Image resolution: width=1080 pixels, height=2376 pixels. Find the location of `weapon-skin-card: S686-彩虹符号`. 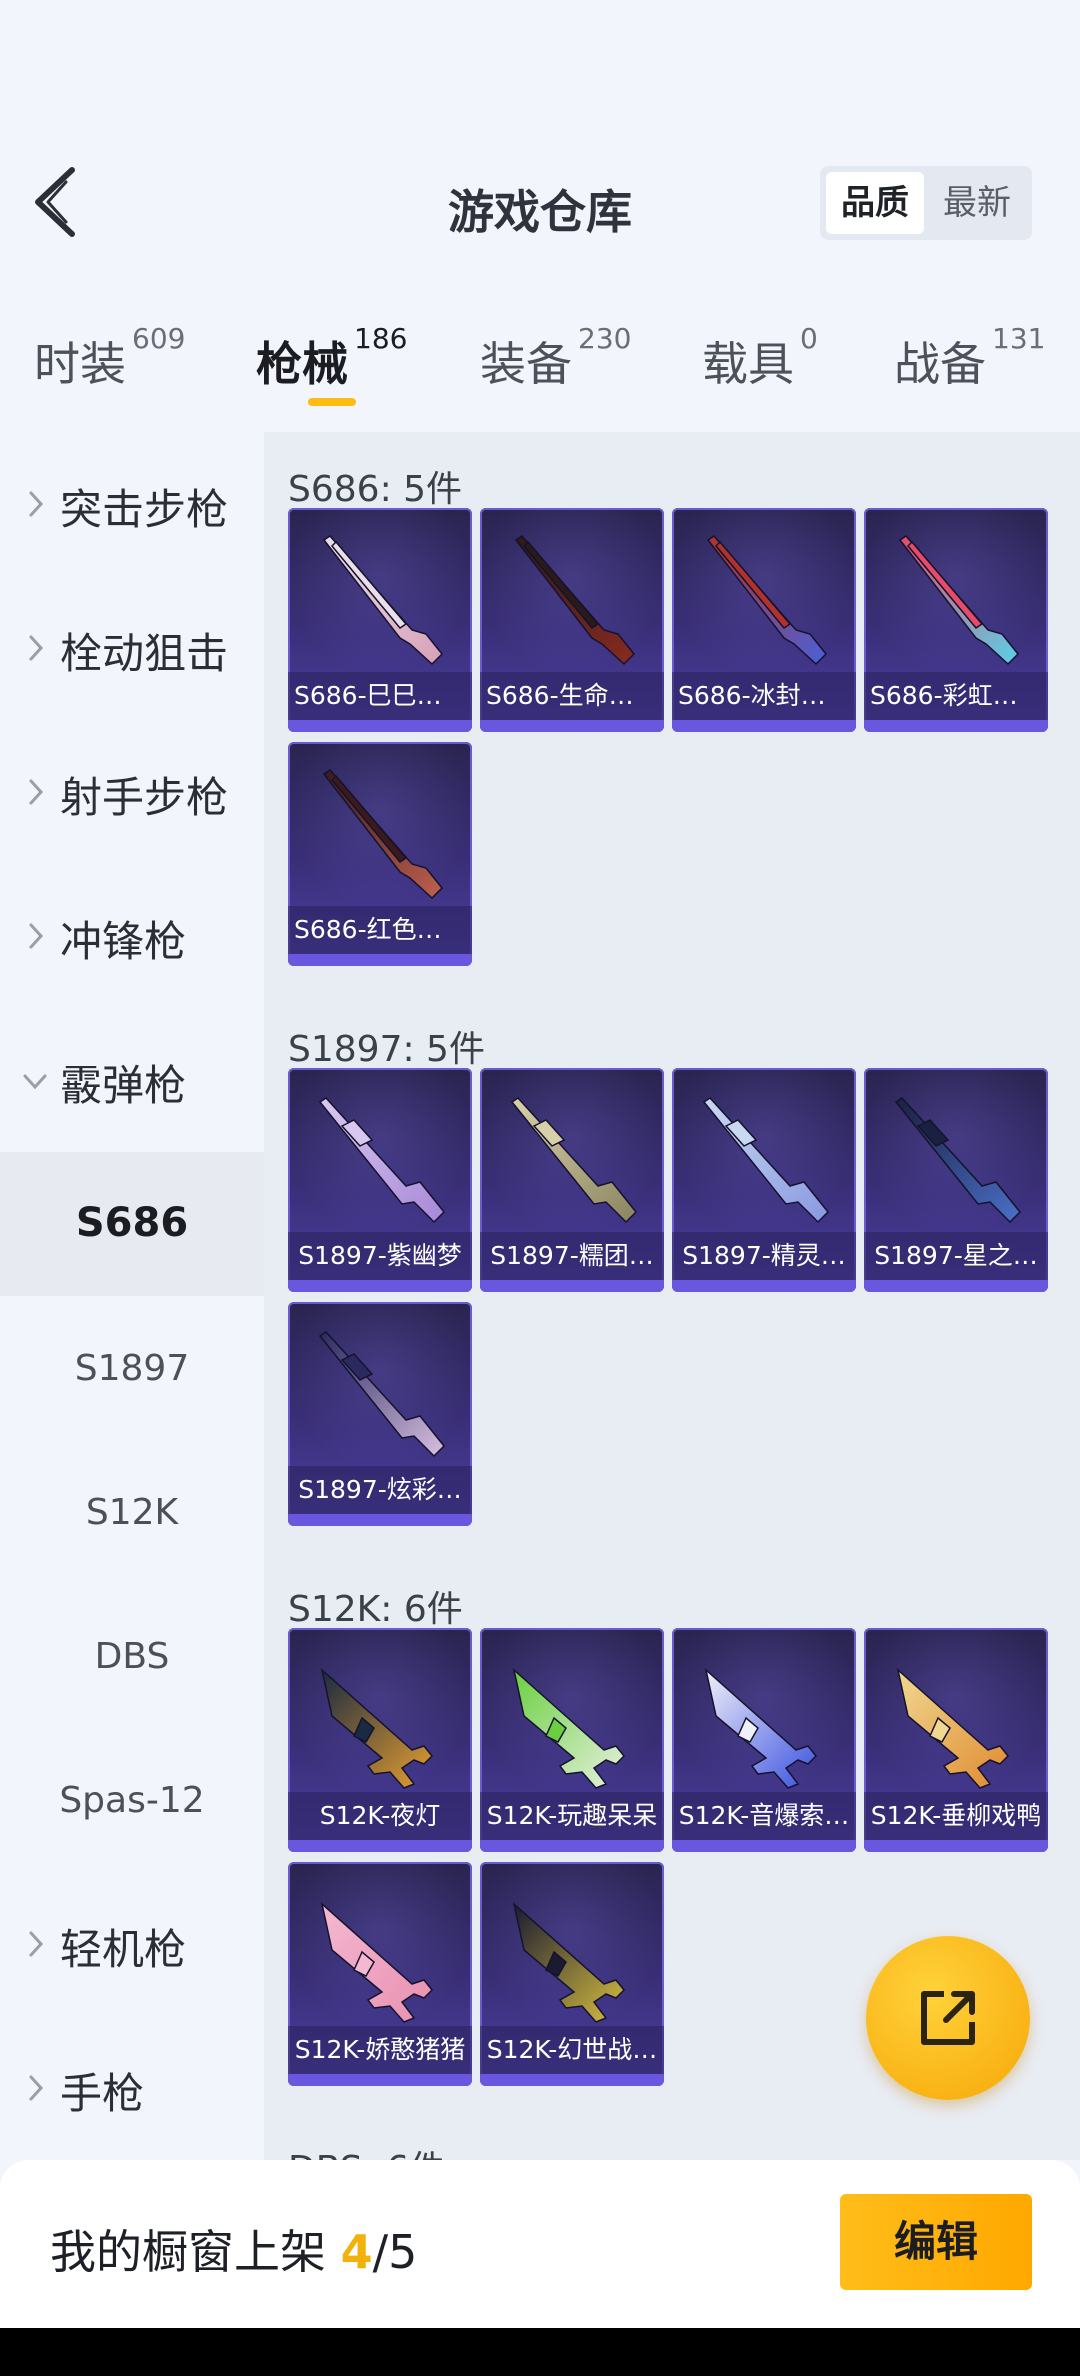

weapon-skin-card: S686-彩虹符号 is located at coordinates (956, 620).